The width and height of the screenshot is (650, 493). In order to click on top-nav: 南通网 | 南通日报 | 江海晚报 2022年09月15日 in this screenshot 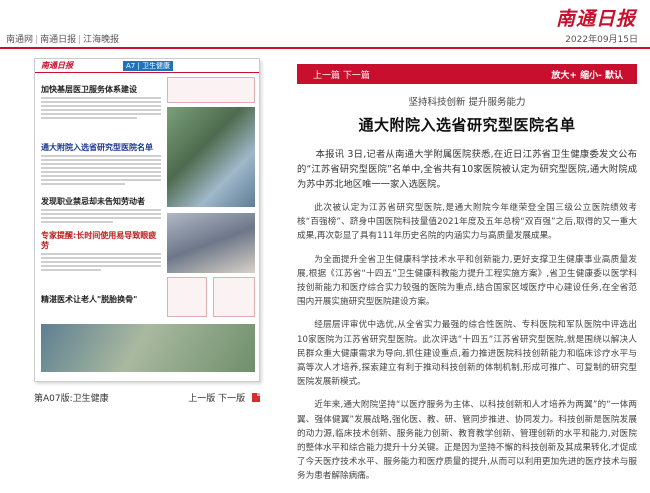, I will do `click(325, 38)`.